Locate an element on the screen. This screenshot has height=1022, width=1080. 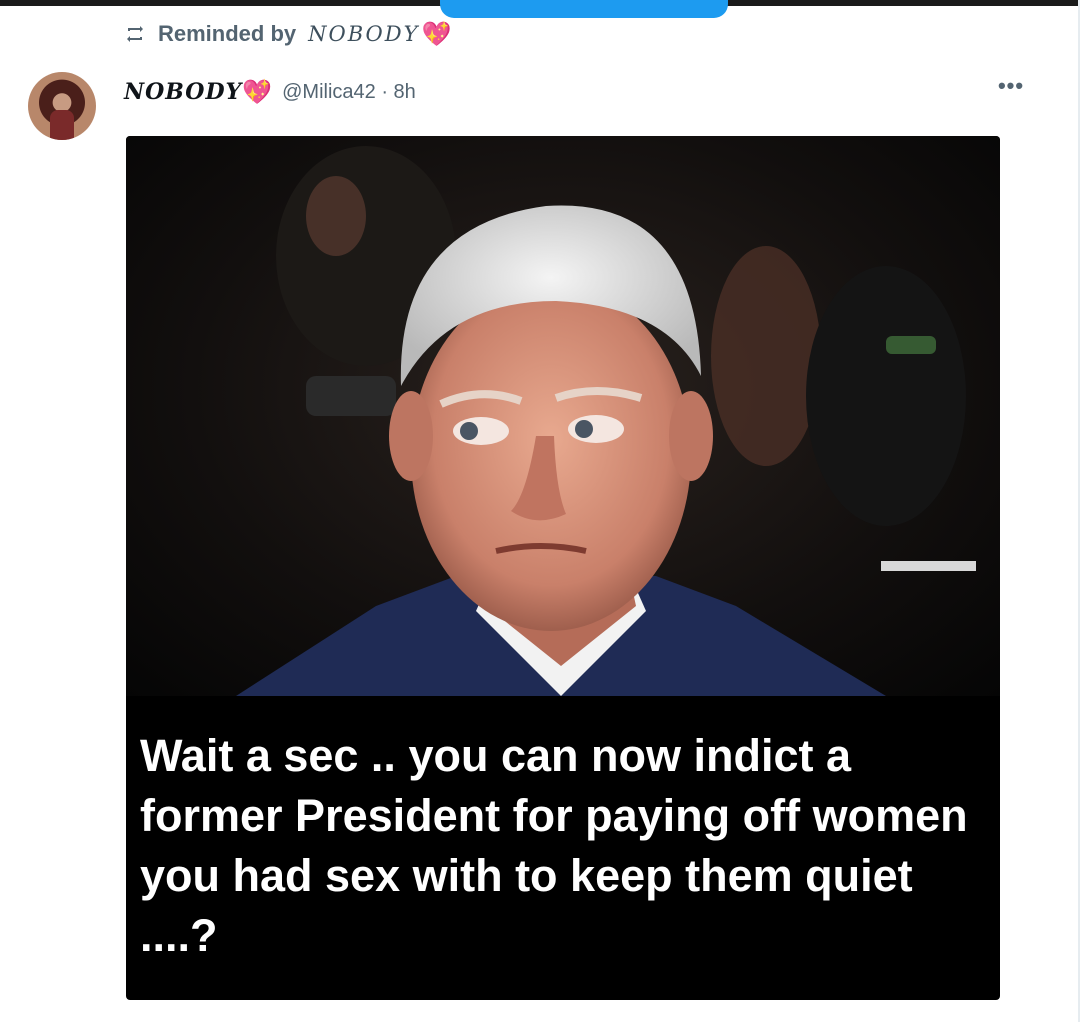
tweet-header: NOBODY 💖 @Milica42 · 8h is located at coordinates (270, 92).